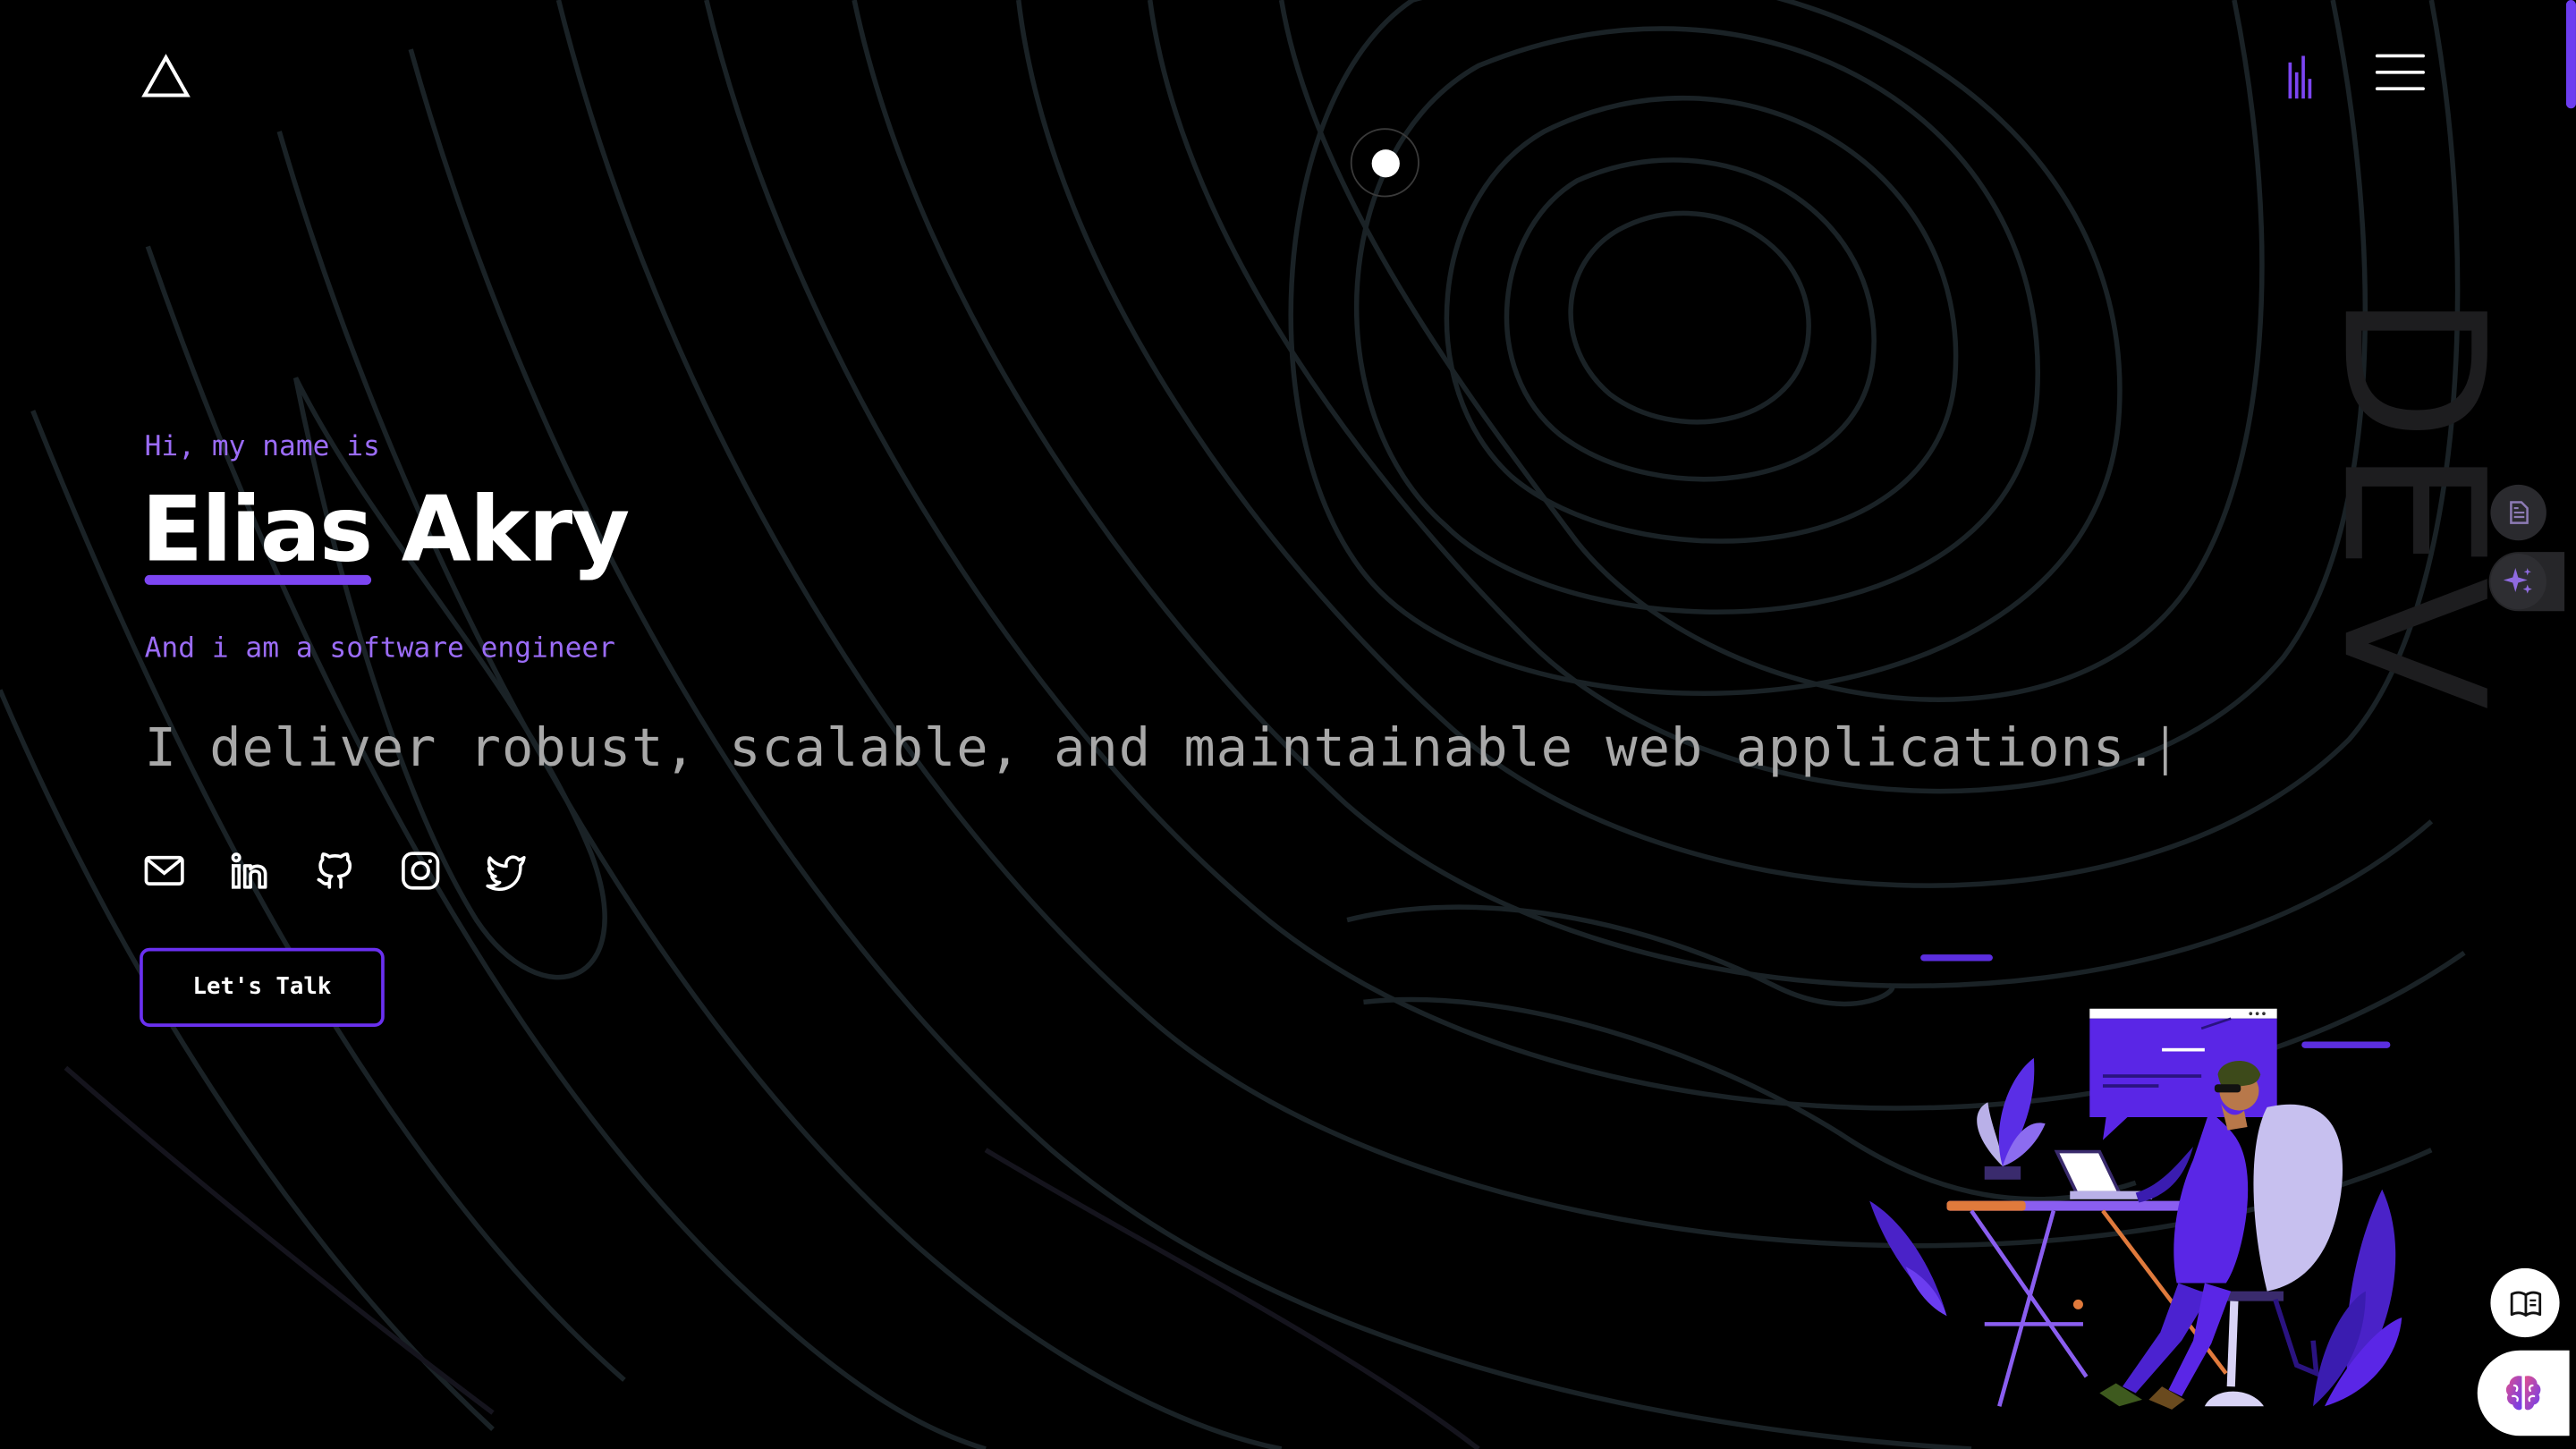 This screenshot has height=1449, width=2576. I want to click on equalizer-icon, so click(2299, 75).